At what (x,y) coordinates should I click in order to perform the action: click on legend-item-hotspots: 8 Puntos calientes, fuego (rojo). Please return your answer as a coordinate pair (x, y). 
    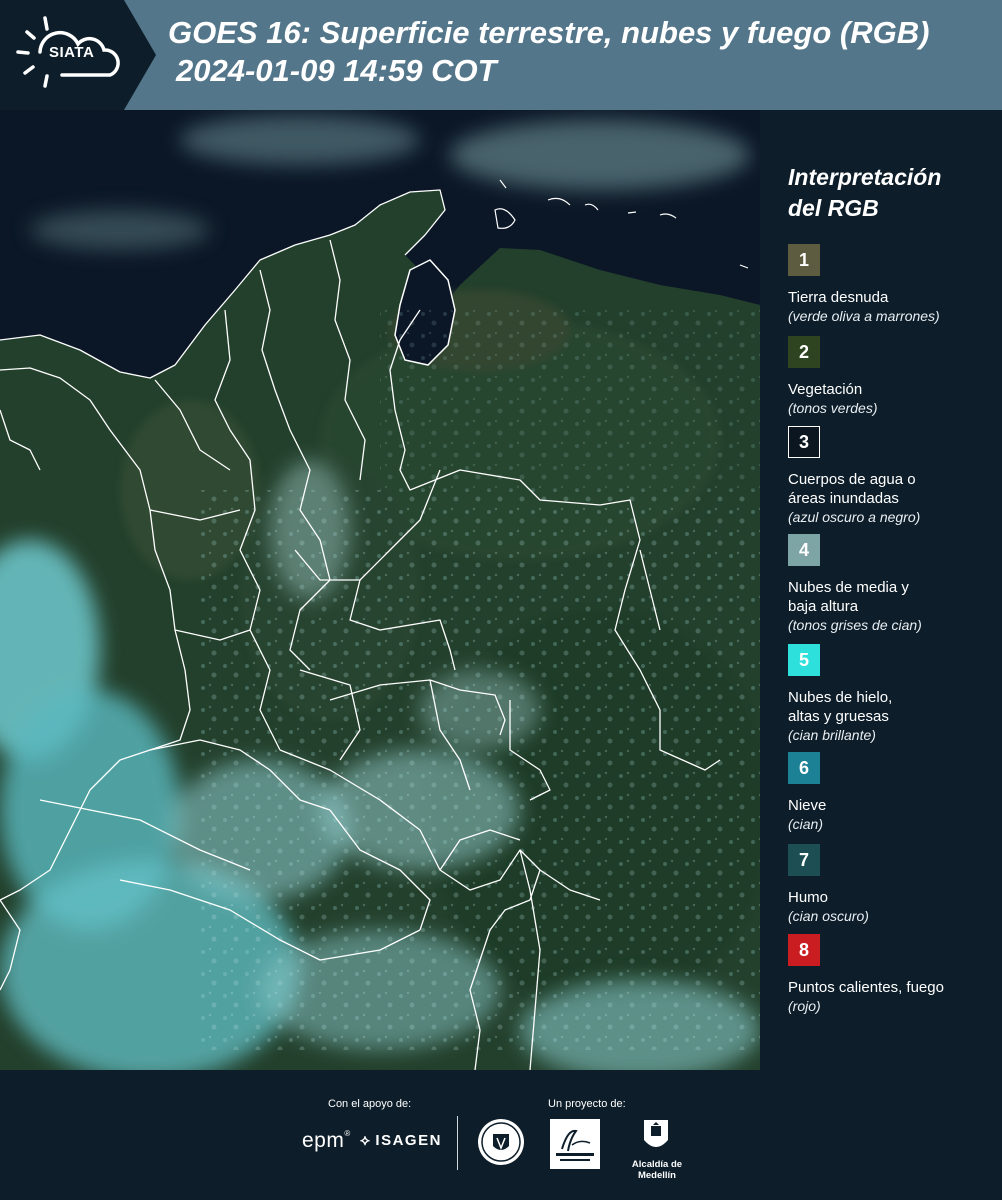
    Looking at the image, I should click on (893, 975).